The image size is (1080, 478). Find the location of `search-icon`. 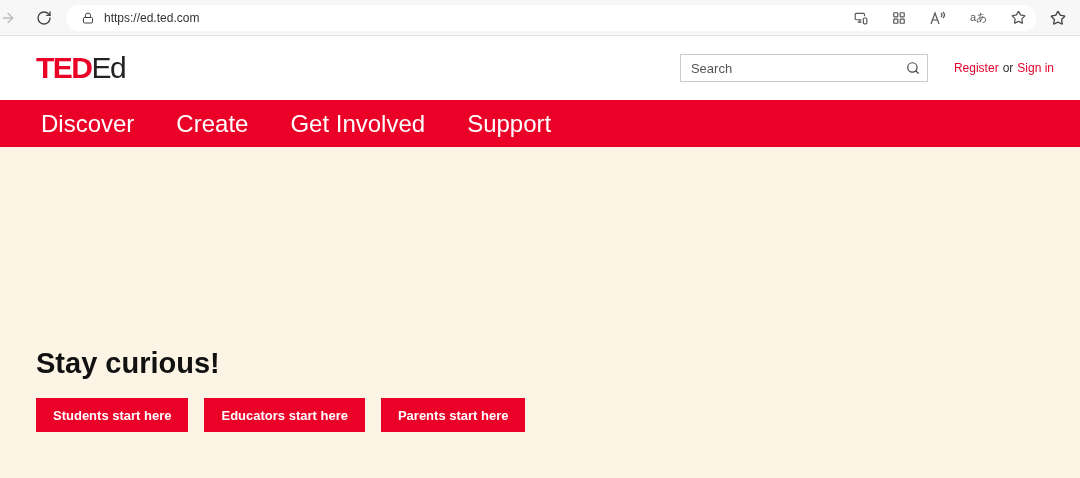

search-icon is located at coordinates (912, 68).